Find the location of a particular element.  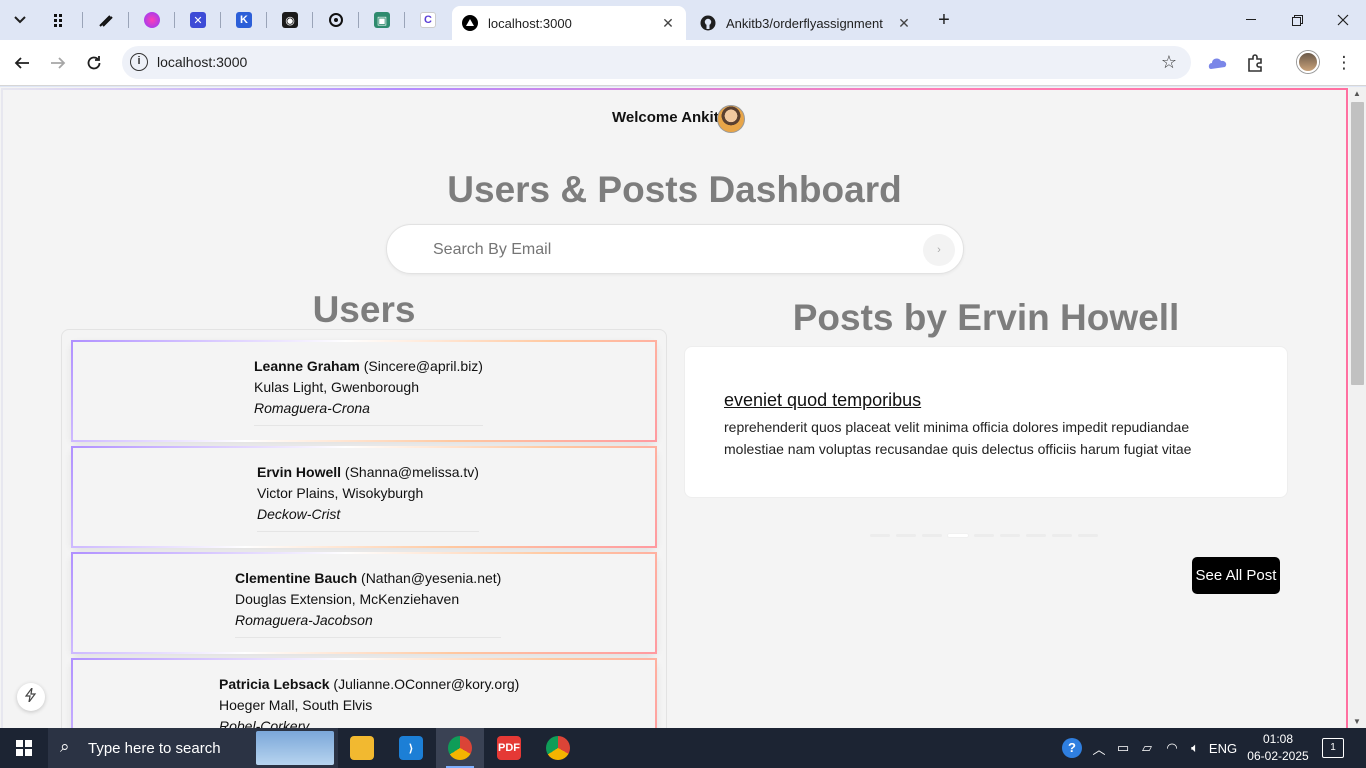

tab-github: Ankitb3/orderflyassignment ✕ is located at coordinates (806, 23).